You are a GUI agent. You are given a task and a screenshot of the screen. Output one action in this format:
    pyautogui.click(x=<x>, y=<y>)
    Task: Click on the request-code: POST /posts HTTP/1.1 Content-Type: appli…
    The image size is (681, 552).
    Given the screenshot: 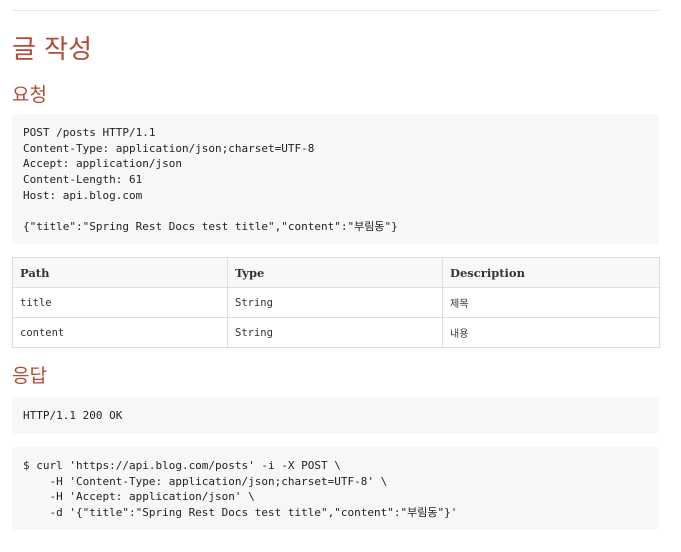 What is the action you would take?
    pyautogui.click(x=210, y=180)
    